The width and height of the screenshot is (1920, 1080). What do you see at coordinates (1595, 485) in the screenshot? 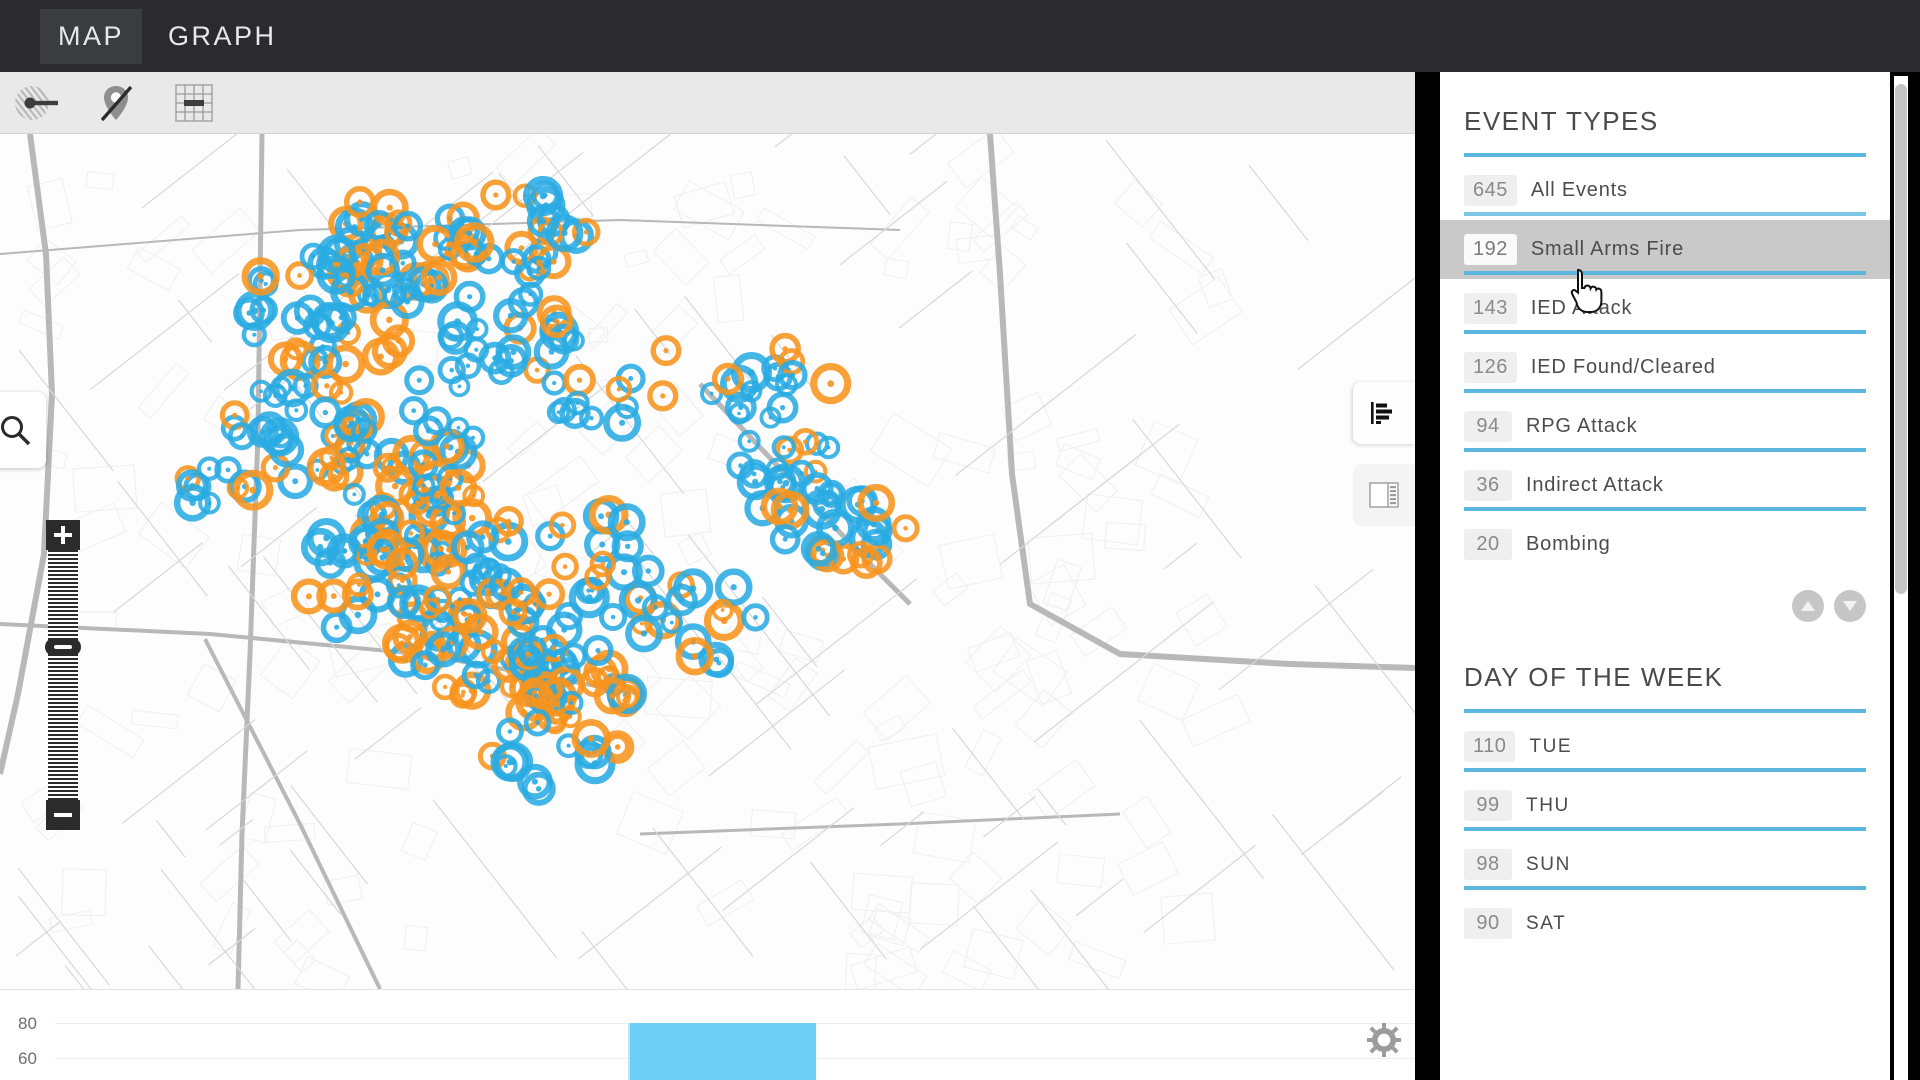
I see `event-type-label: Indirect Attack` at bounding box center [1595, 485].